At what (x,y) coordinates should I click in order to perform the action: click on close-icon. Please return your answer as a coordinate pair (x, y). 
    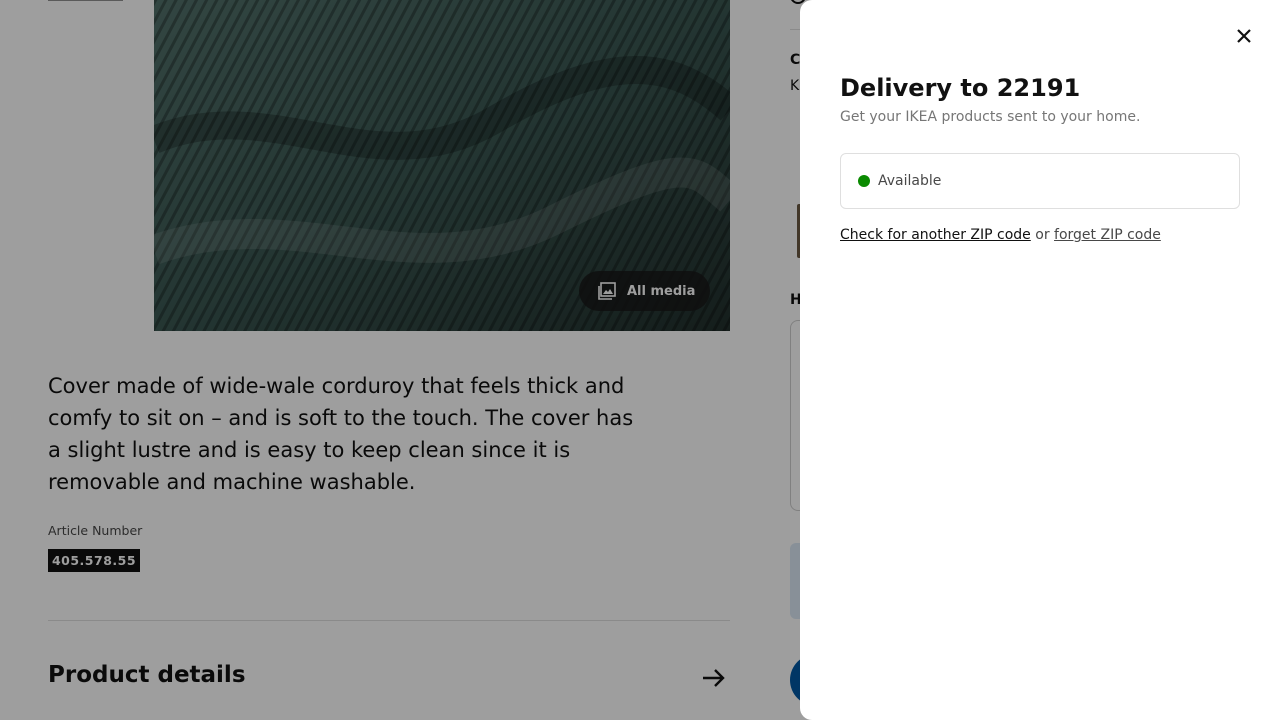
    Looking at the image, I should click on (1244, 36).